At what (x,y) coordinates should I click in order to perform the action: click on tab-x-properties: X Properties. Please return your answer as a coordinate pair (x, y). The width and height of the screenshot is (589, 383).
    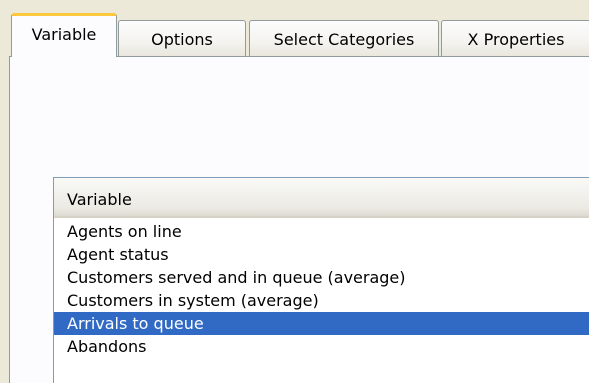
    Looking at the image, I should click on (515, 38).